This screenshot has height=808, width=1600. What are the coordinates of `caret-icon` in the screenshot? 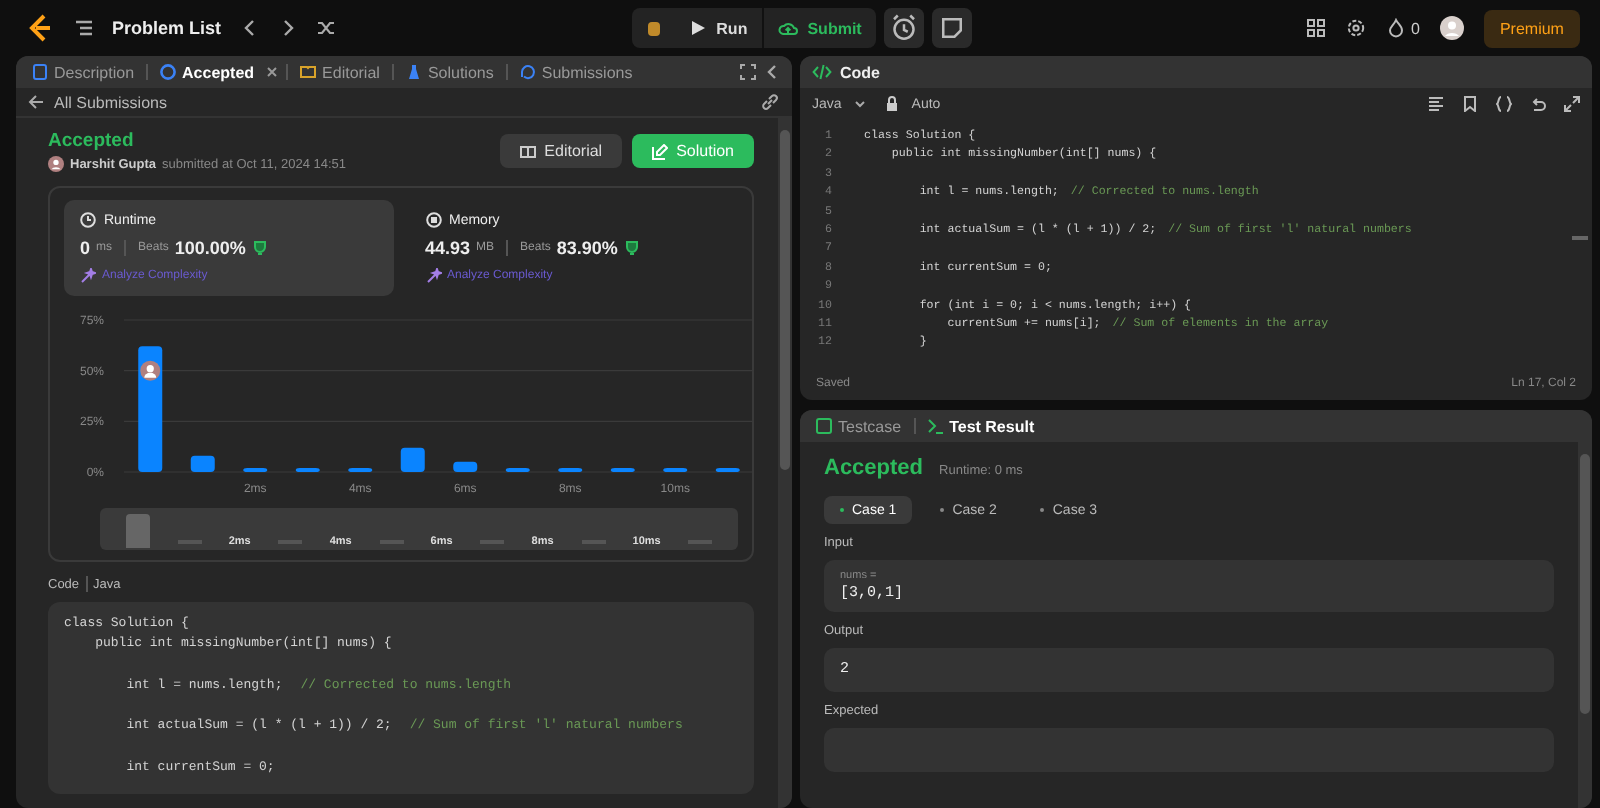 It's located at (859, 104).